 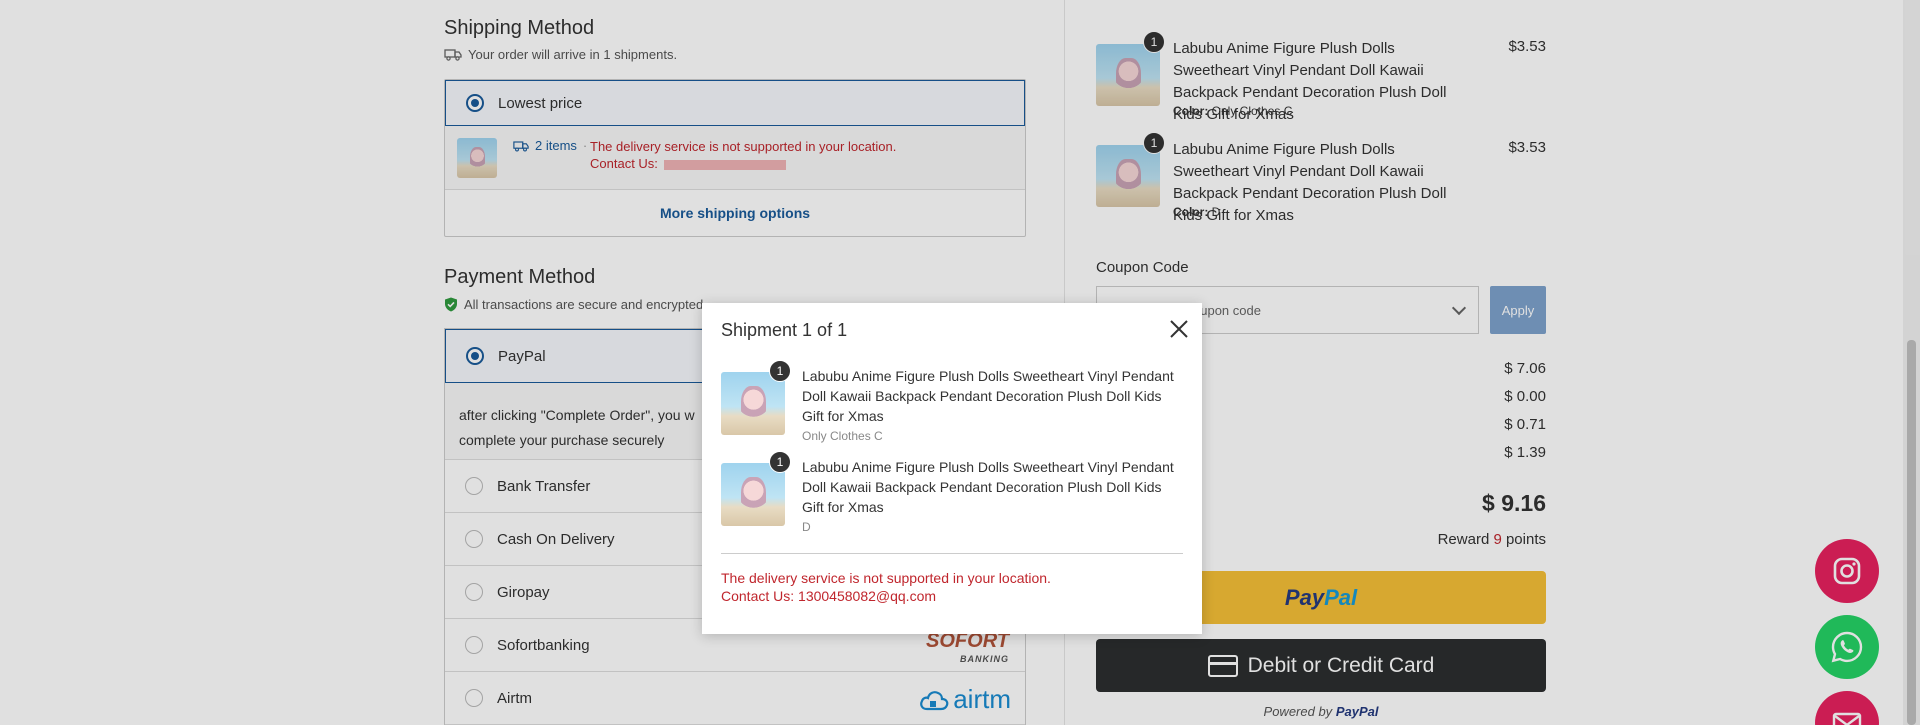 I want to click on modal-contact: Contact Us: 1300458082@qq.com, so click(x=829, y=596).